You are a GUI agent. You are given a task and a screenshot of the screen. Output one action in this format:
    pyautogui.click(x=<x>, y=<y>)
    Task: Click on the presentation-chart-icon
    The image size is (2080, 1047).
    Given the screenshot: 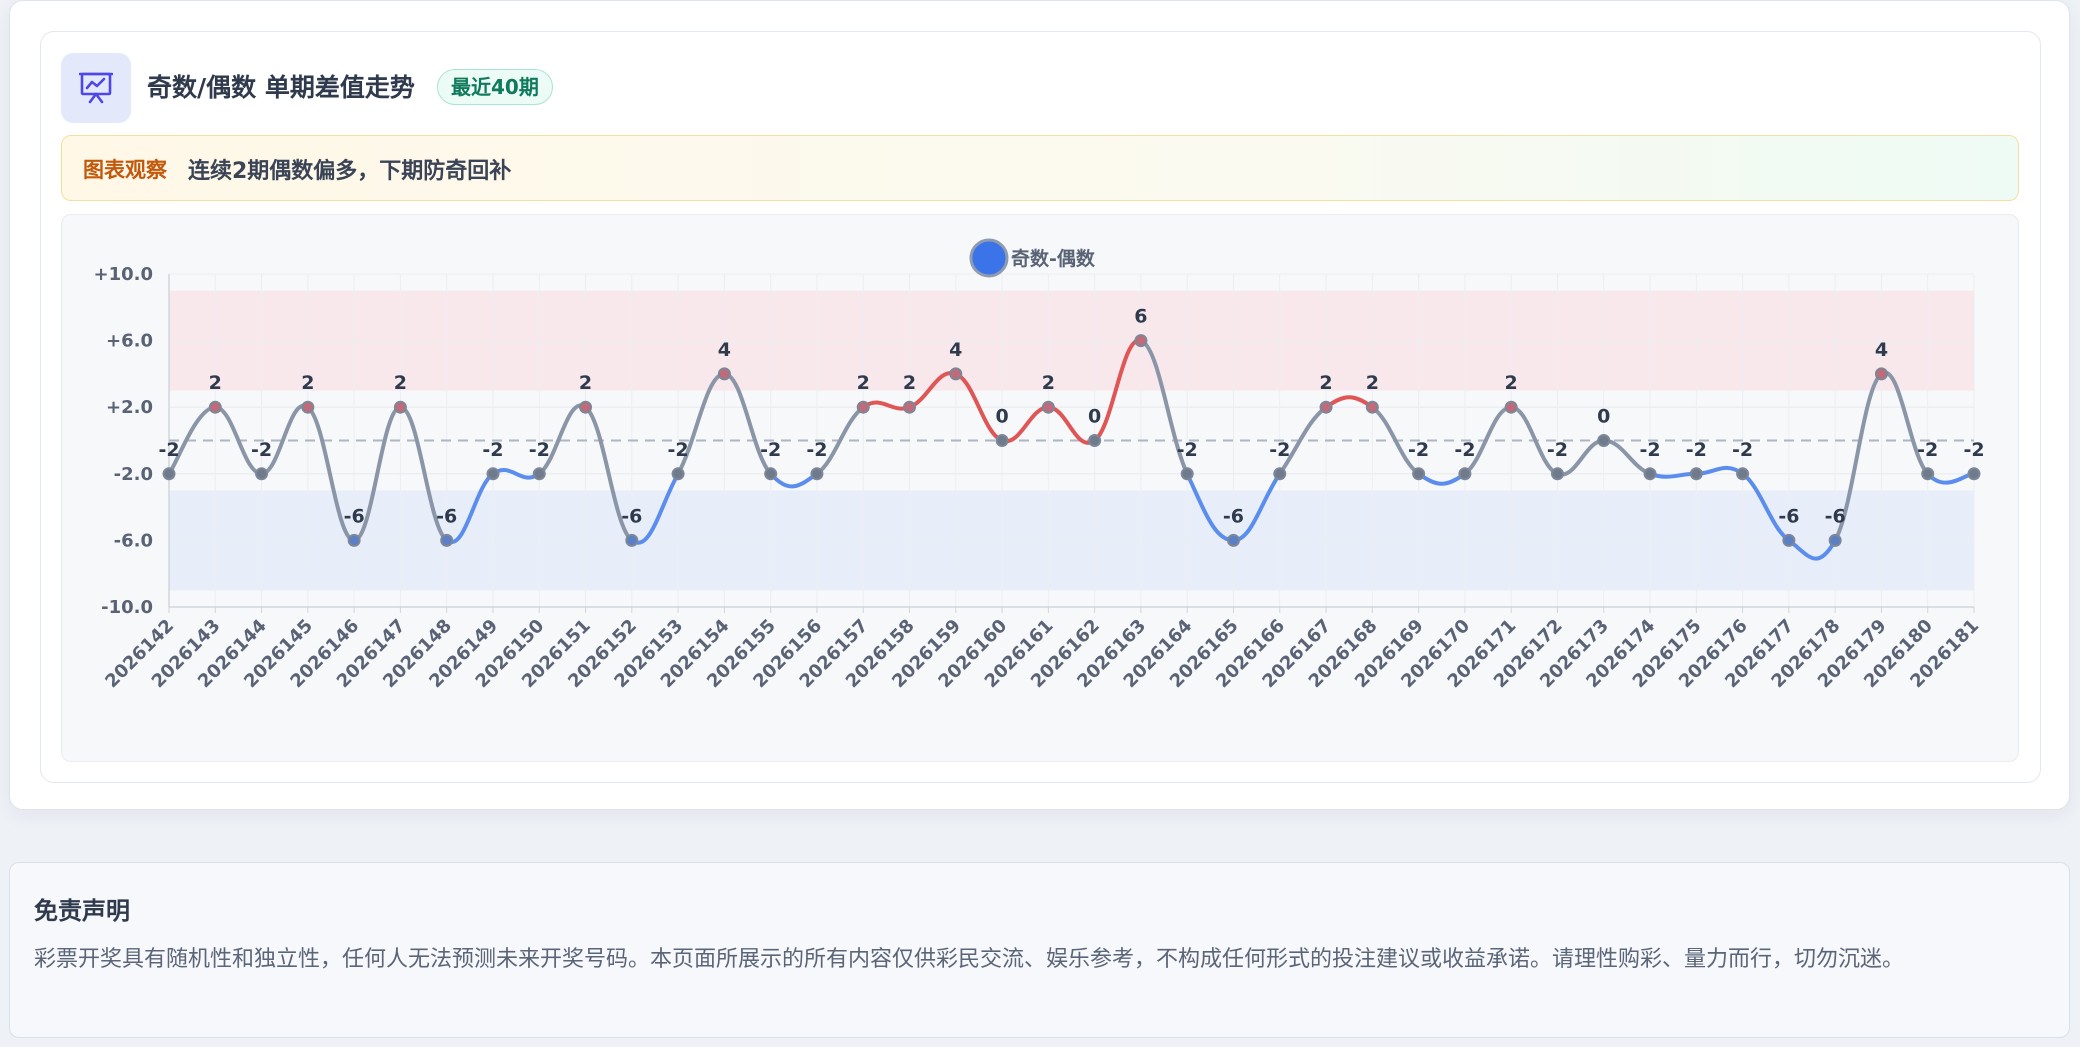 What is the action you would take?
    pyautogui.click(x=96, y=88)
    